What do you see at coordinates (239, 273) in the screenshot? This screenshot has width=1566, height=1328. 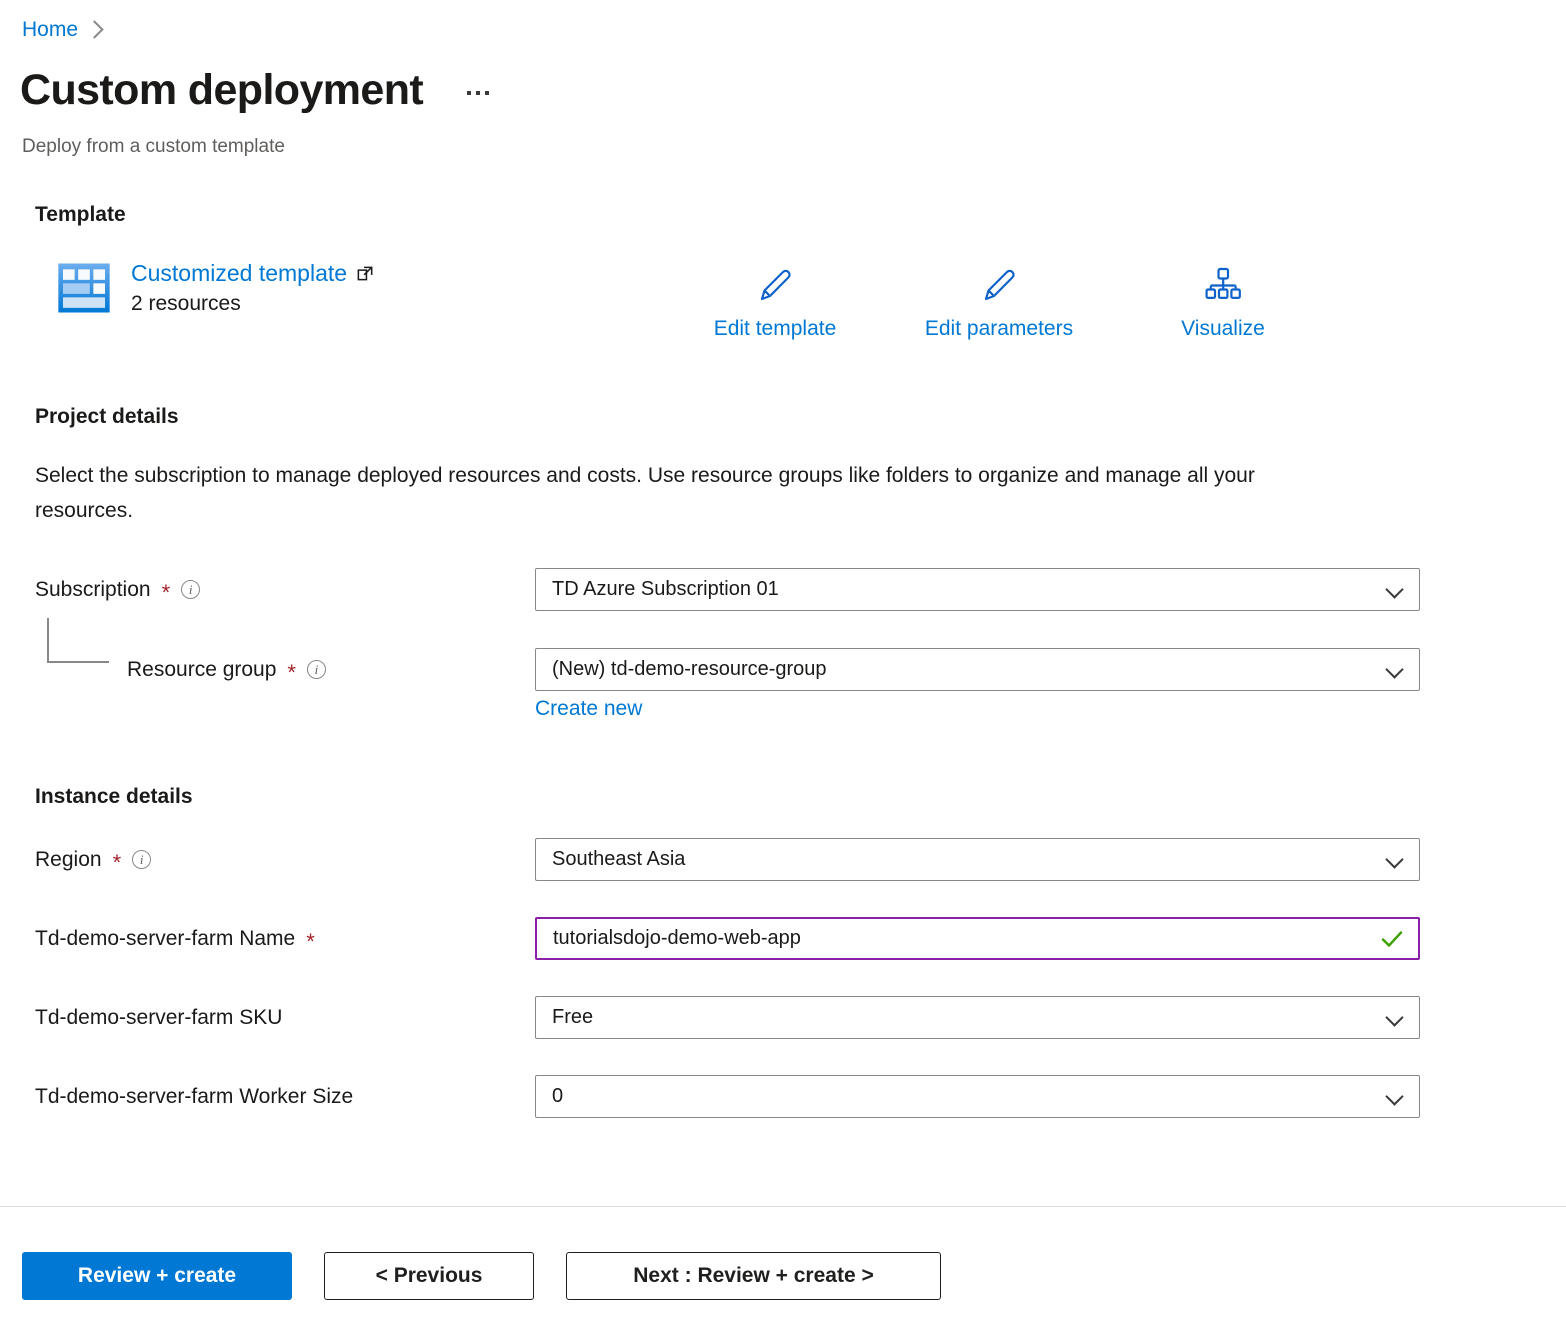 I see `customized-template-link: Customized template` at bounding box center [239, 273].